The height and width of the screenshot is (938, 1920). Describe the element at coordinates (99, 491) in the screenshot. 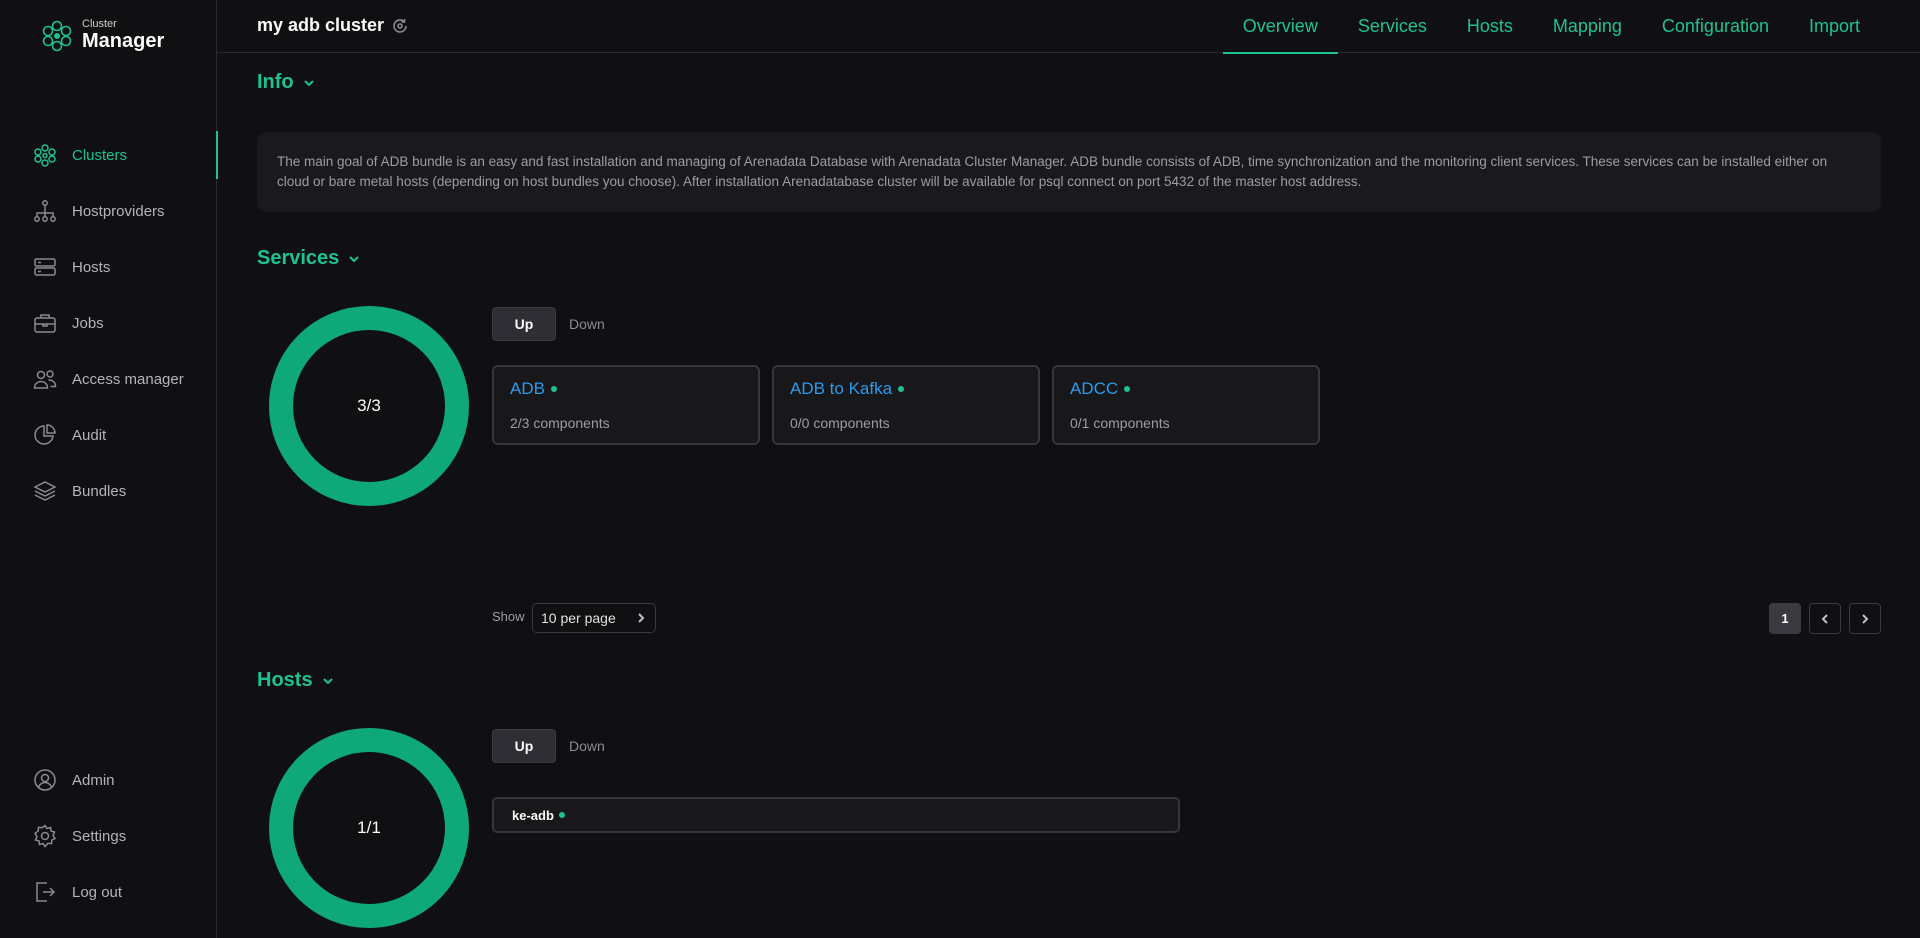

I see `sidebar-item-label: Bundles` at that location.